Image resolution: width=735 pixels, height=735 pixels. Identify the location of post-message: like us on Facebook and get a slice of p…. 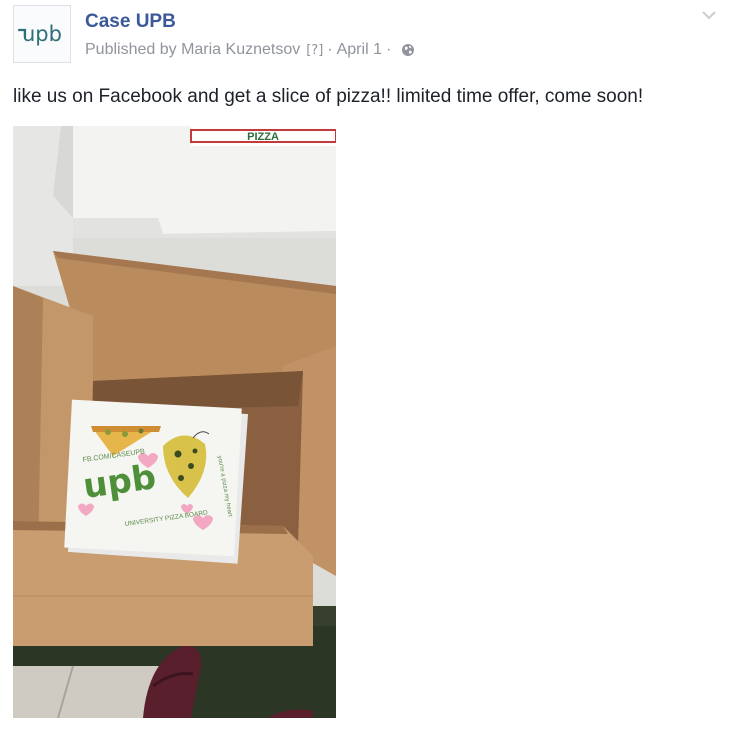
(328, 96).